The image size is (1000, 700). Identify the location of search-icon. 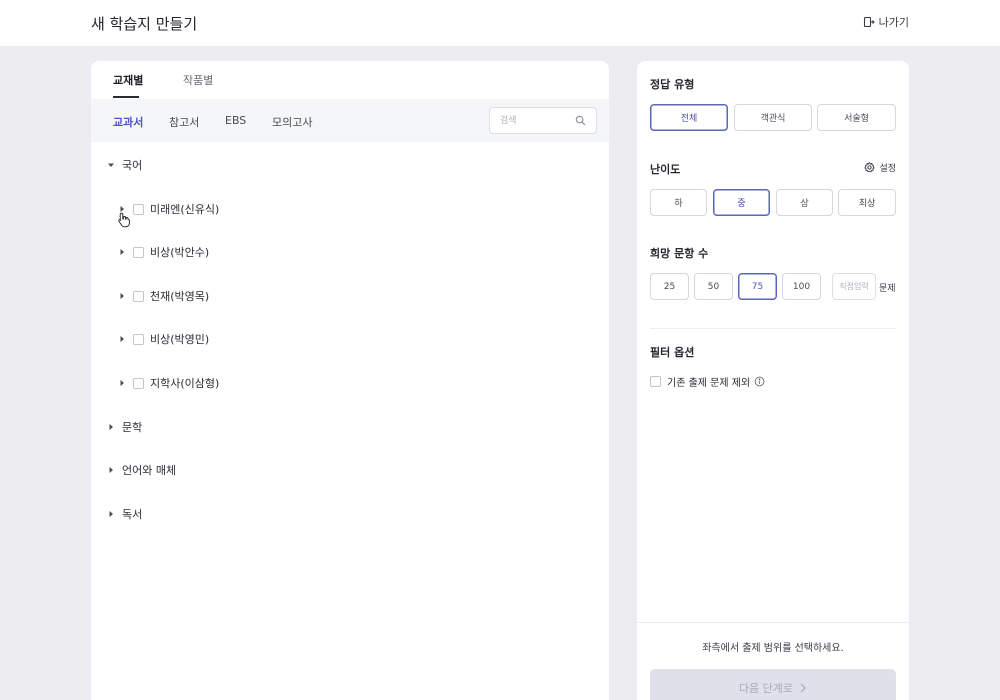
(580, 120).